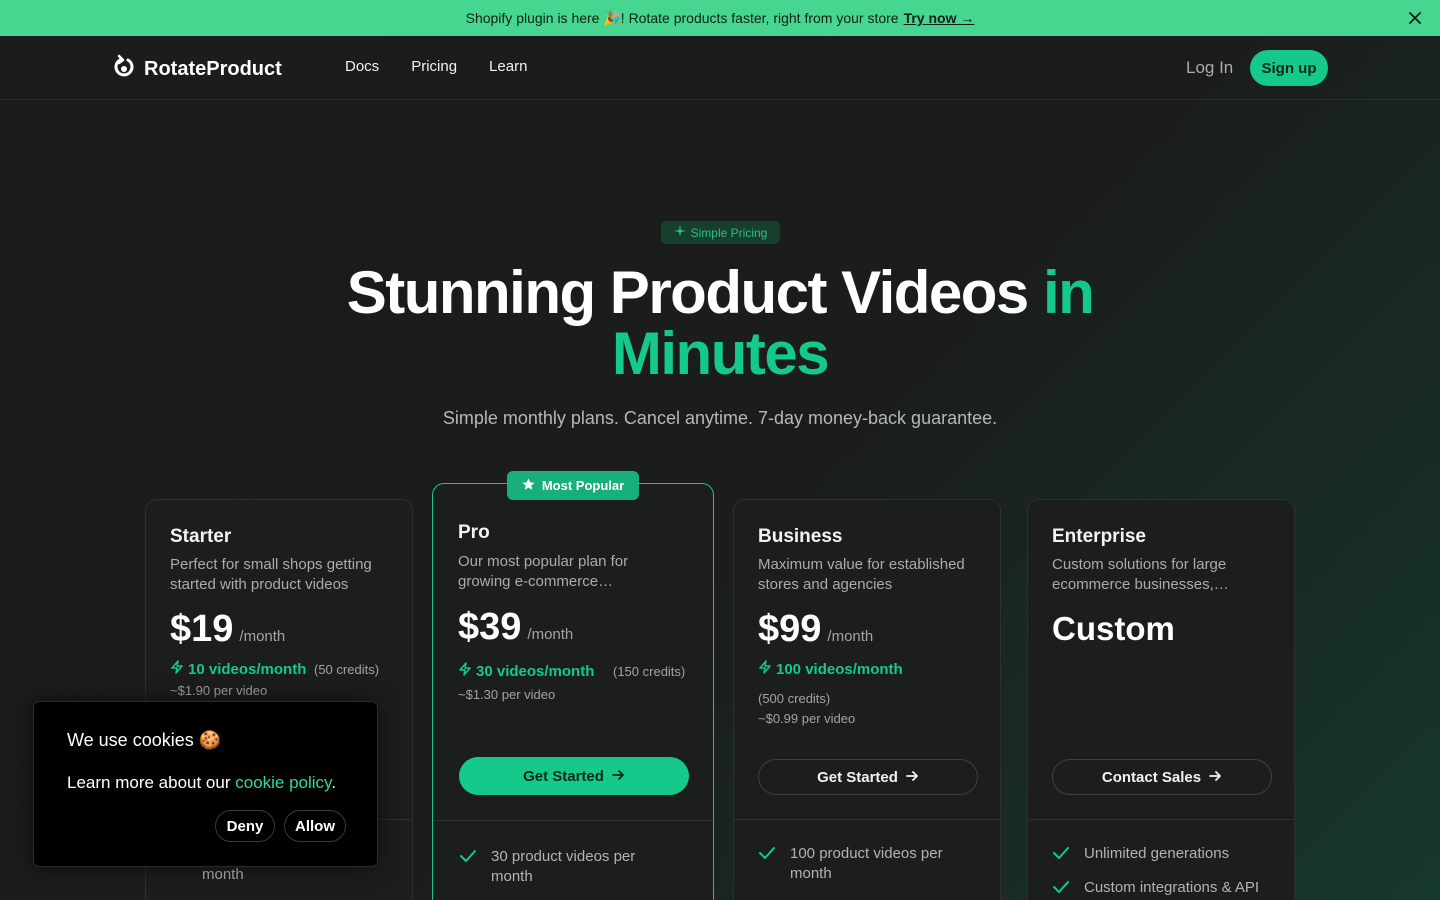  I want to click on button-label: Contact Sales, so click(1151, 777).